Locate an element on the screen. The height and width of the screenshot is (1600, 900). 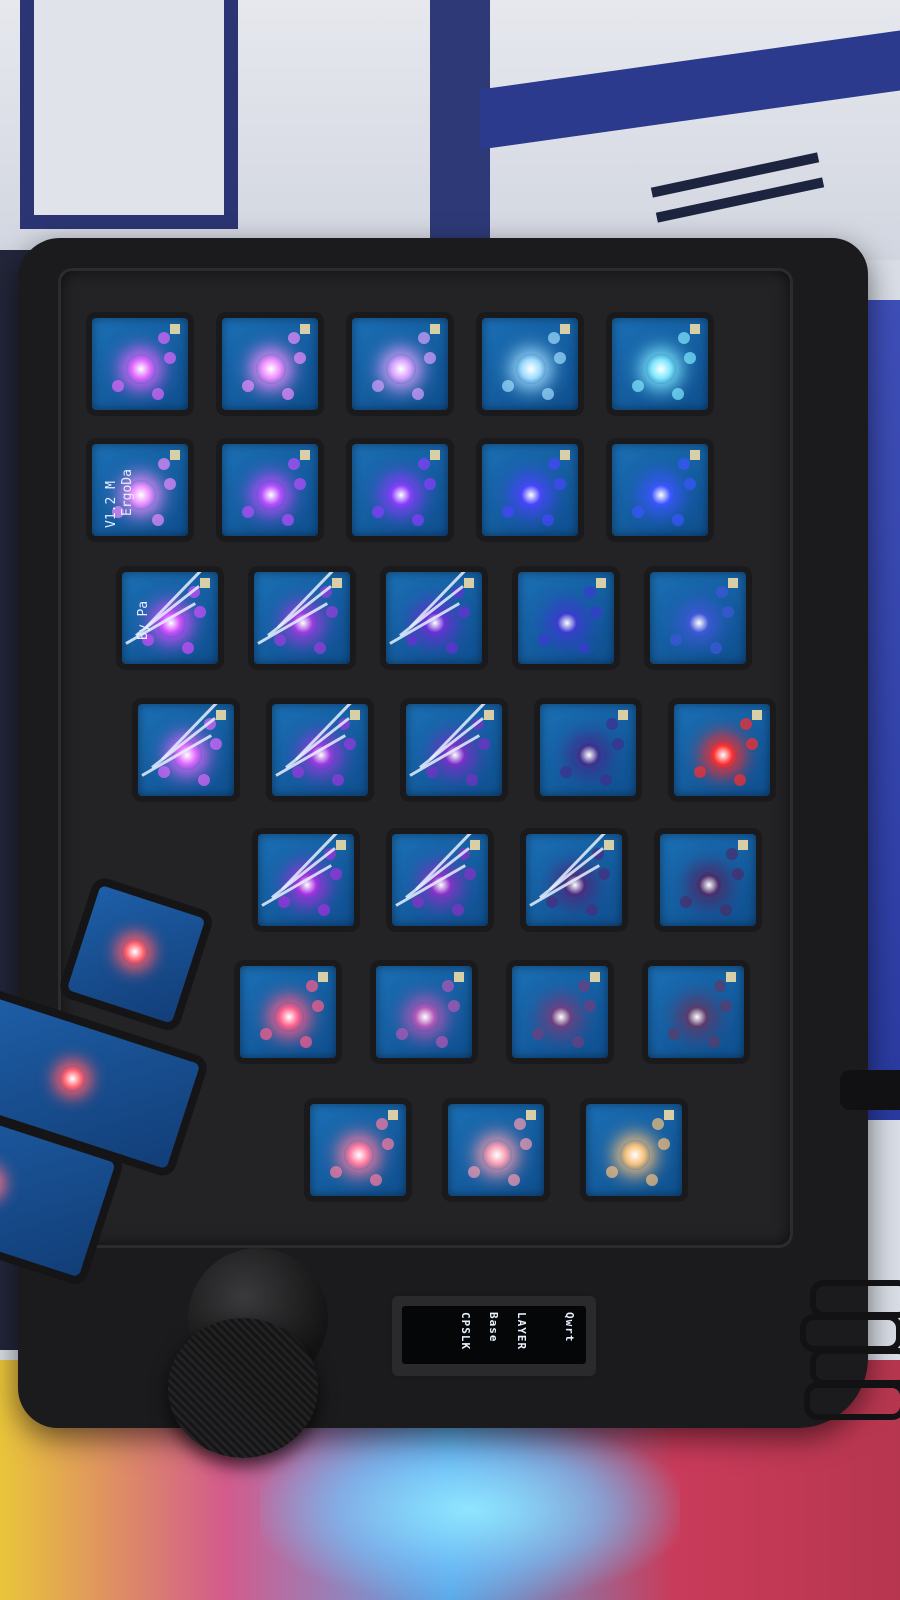
rotary-encoder-knob is located at coordinates (248, 1353).